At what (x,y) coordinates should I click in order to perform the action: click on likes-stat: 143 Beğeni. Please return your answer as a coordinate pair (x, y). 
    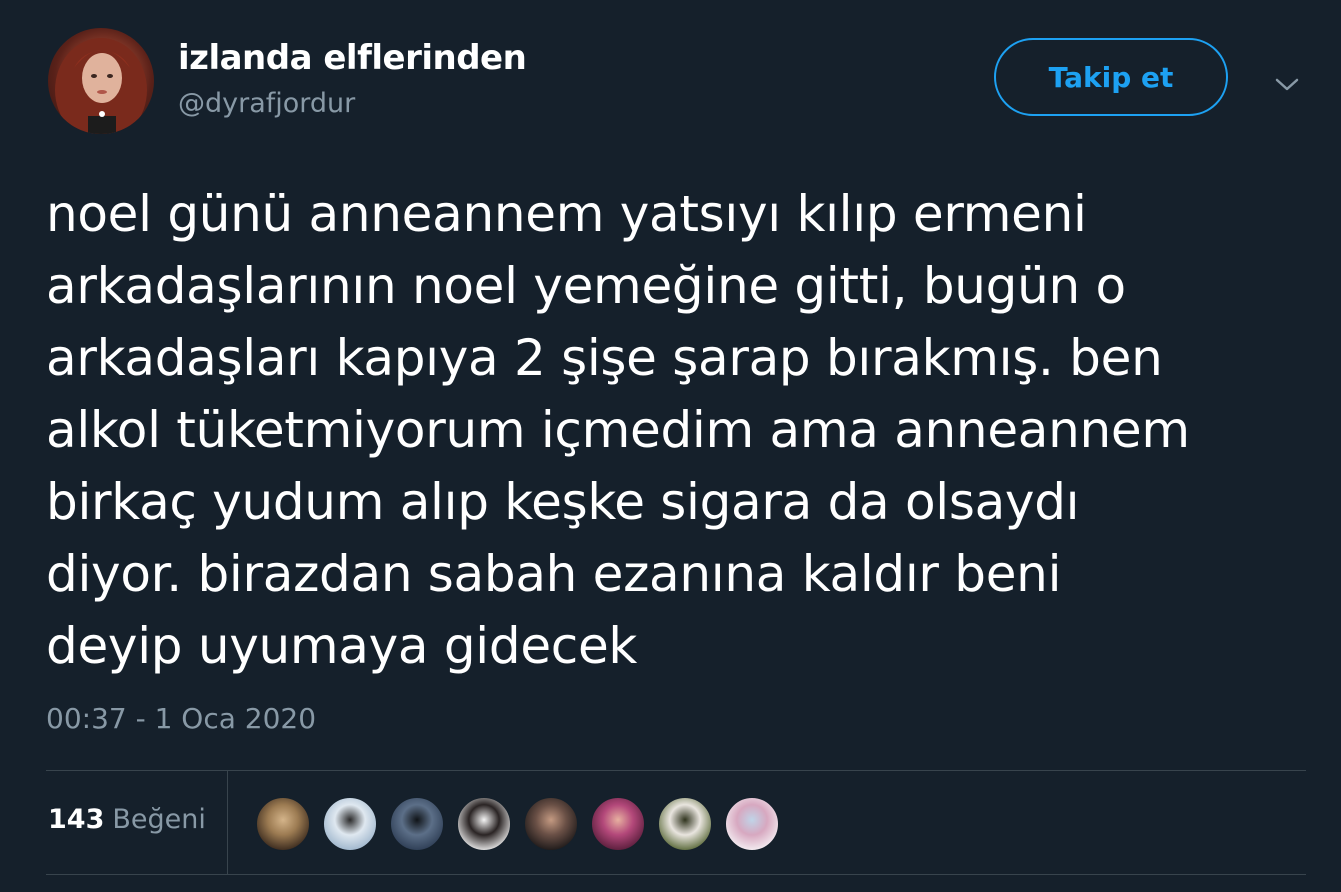
    Looking at the image, I should click on (127, 819).